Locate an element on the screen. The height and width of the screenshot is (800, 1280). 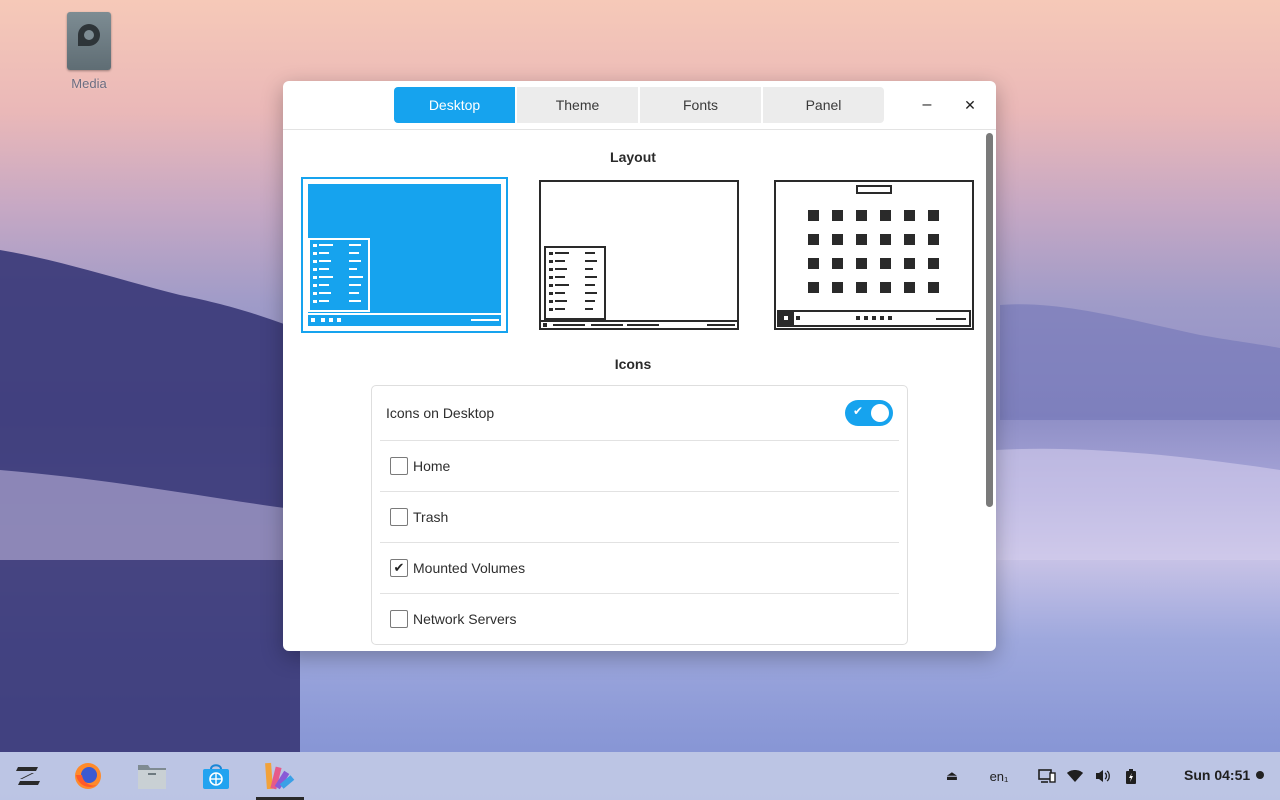
icons-on-desktop-toggle: ✔ is located at coordinates (869, 413).